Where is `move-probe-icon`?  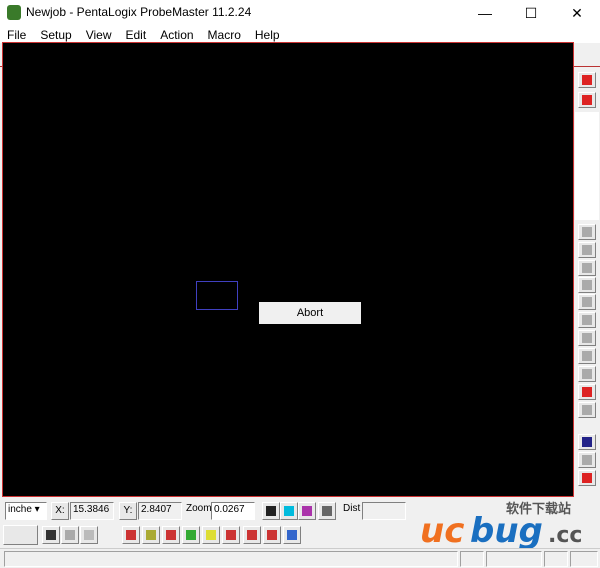 move-probe-icon is located at coordinates (587, 250).